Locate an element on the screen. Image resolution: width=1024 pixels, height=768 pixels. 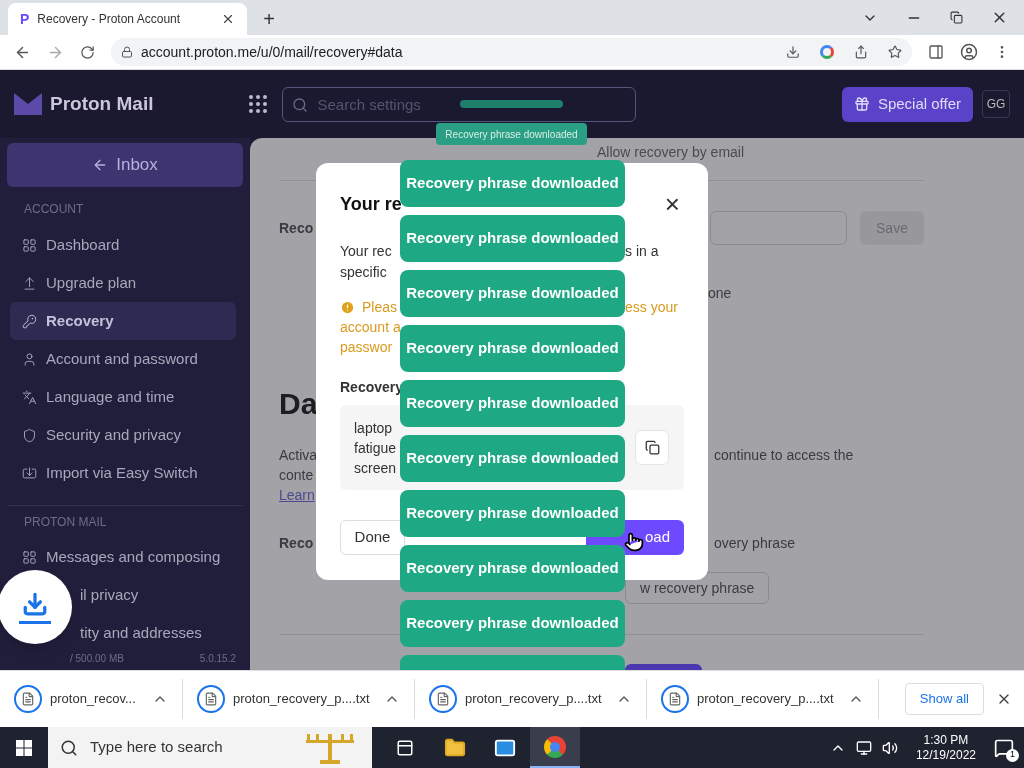
chrome-icon is located at coordinates (555, 746).